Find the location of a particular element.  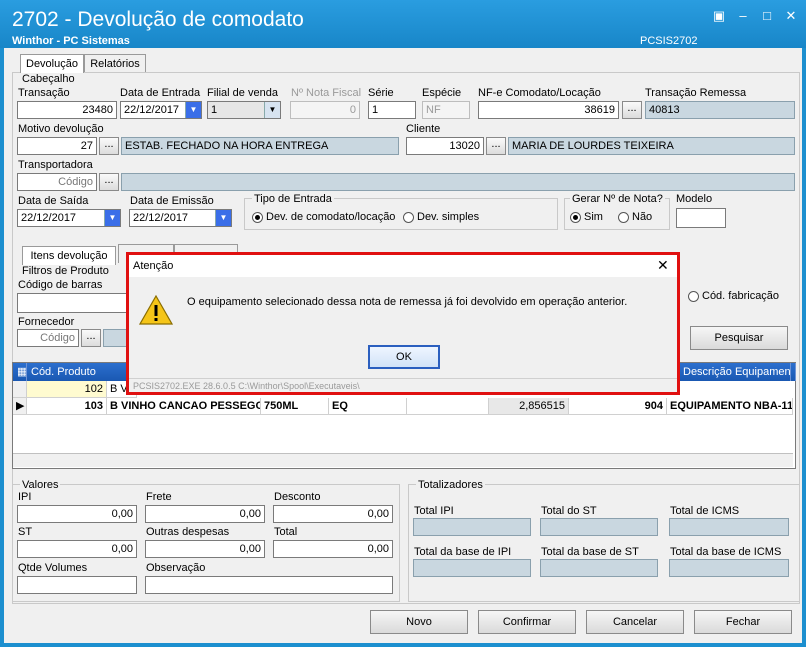

modelo-field is located at coordinates (701, 218).